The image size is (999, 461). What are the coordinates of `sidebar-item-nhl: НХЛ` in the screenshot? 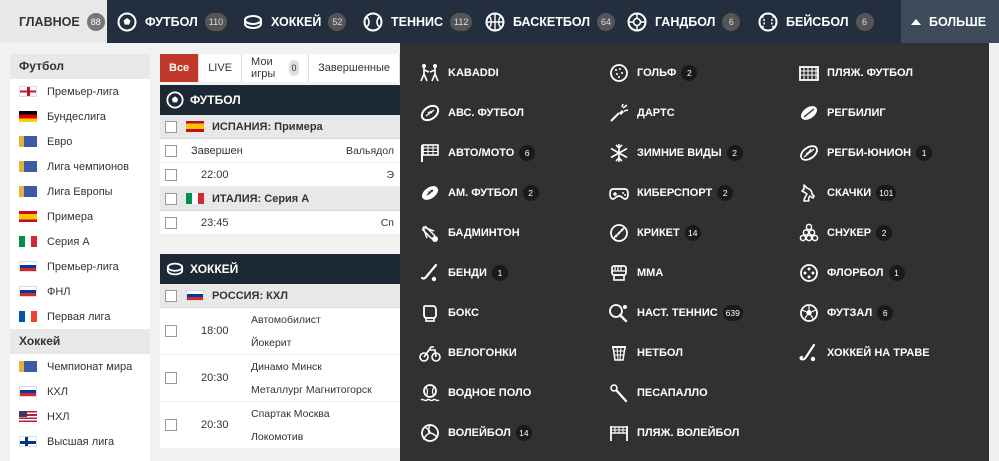 It's located at (80, 416).